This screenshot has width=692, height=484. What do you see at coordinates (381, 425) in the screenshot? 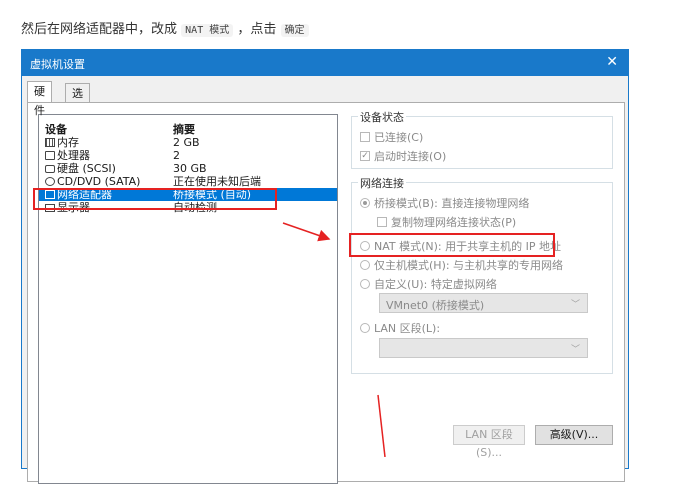
I see `annotation-line` at bounding box center [381, 425].